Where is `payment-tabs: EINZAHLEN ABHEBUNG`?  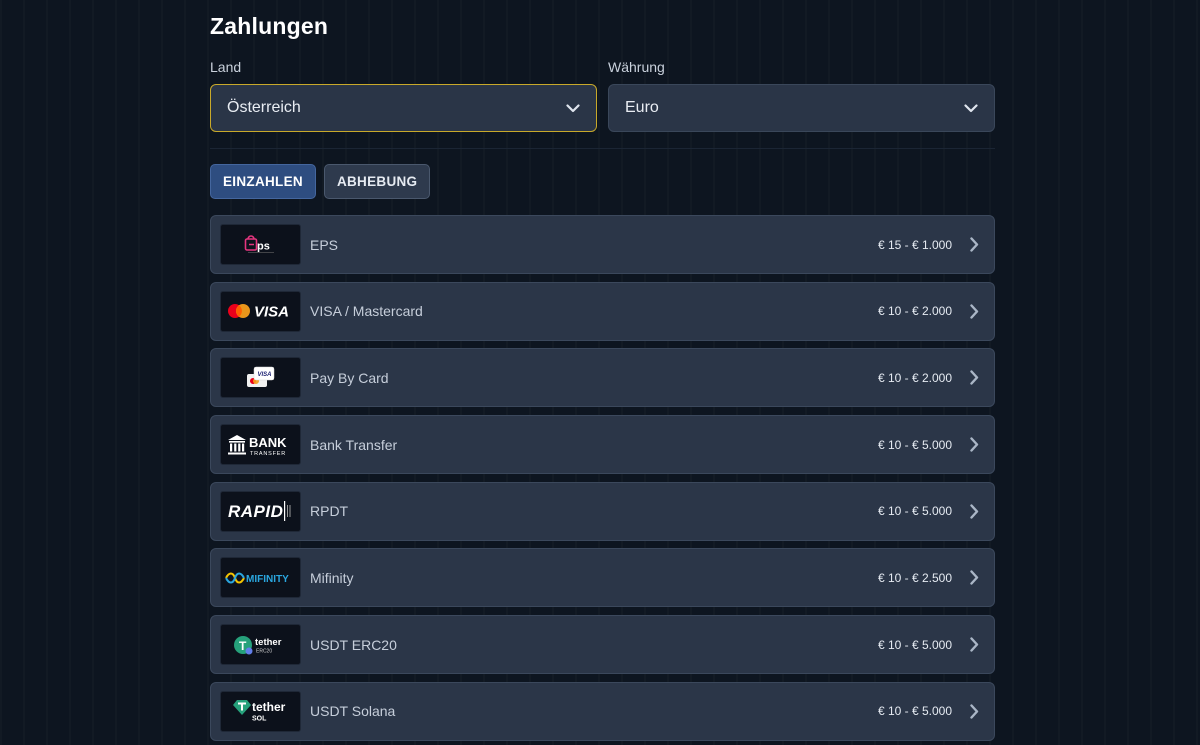 payment-tabs: EINZAHLEN ABHEBUNG is located at coordinates (320, 181).